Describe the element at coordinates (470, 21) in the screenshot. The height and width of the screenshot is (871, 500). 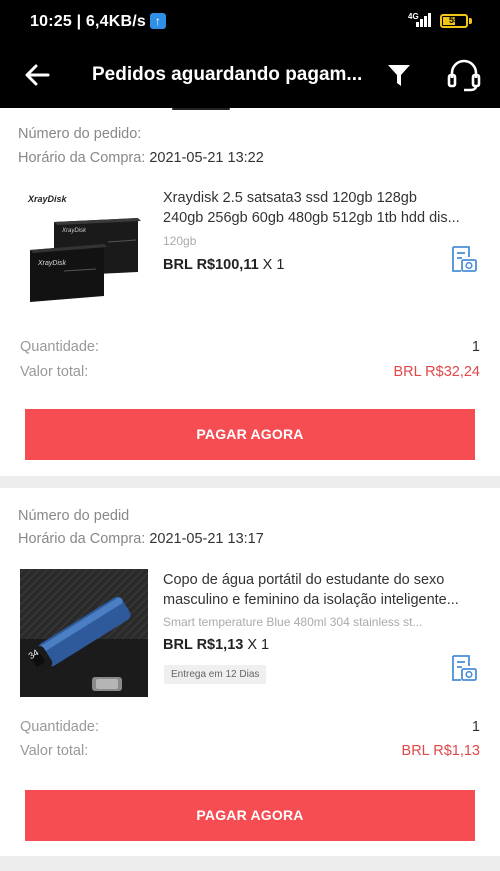
I see `battery-tip` at that location.